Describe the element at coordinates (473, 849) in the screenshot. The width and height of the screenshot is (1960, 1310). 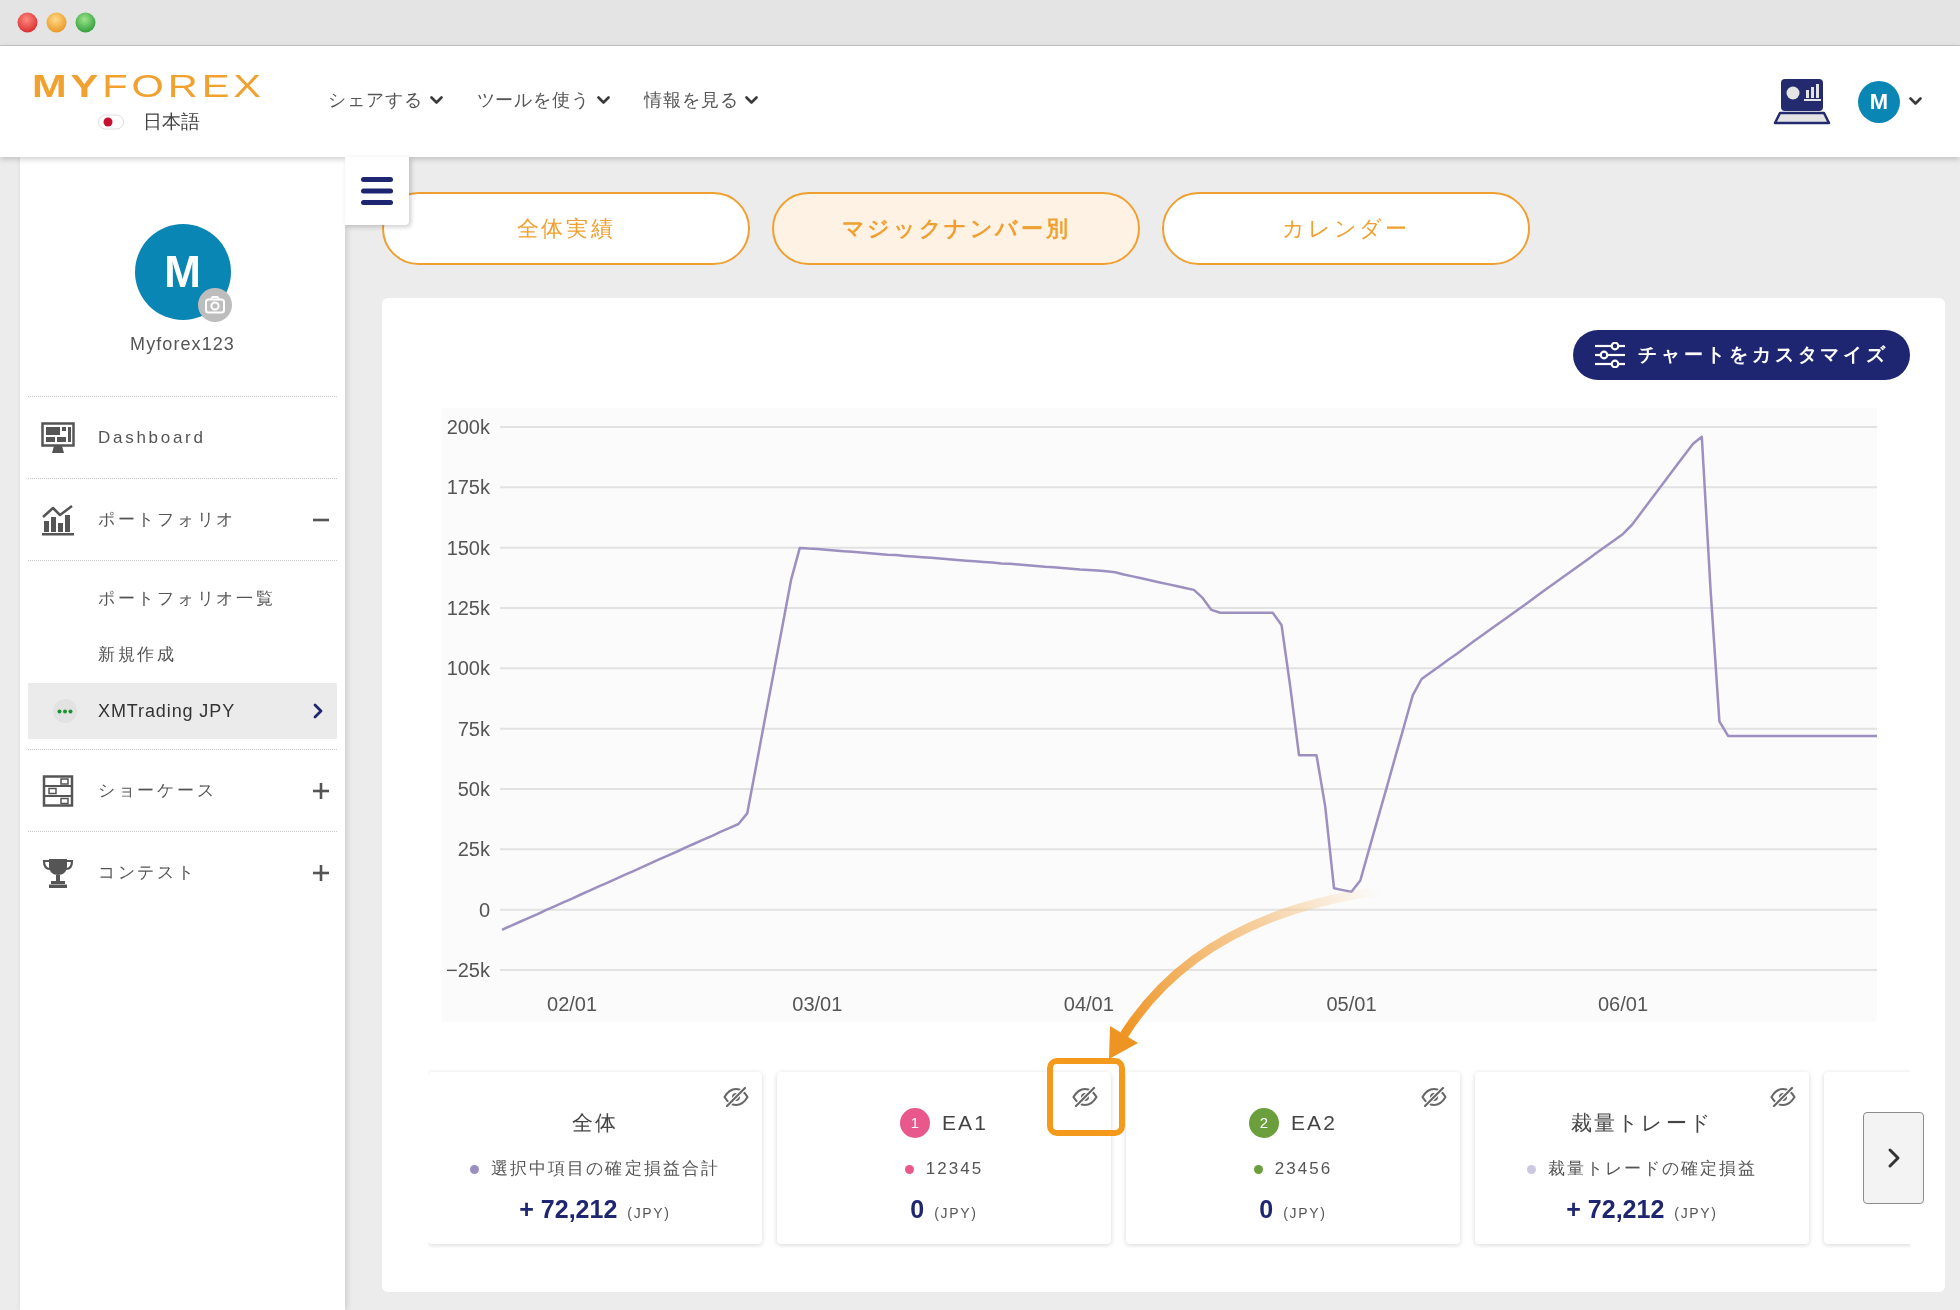
I see `y-axis-label: 25k` at that location.